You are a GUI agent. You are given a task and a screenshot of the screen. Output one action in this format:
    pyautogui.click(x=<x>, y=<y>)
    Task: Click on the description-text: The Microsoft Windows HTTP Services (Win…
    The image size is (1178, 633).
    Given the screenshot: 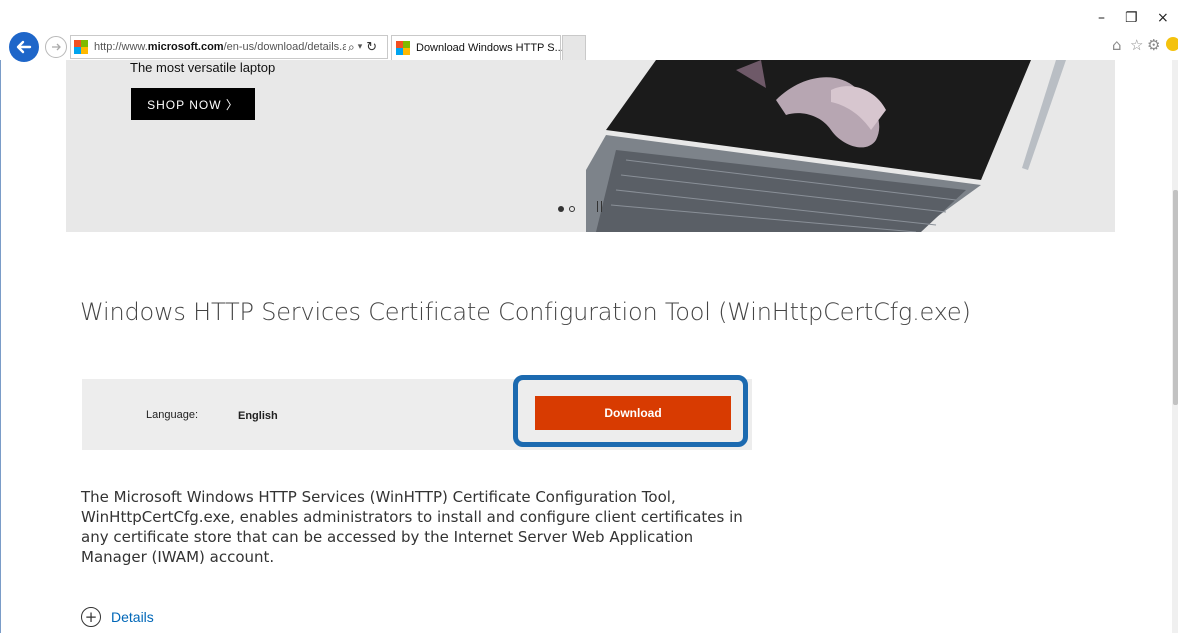 What is the action you would take?
    pyautogui.click(x=412, y=527)
    